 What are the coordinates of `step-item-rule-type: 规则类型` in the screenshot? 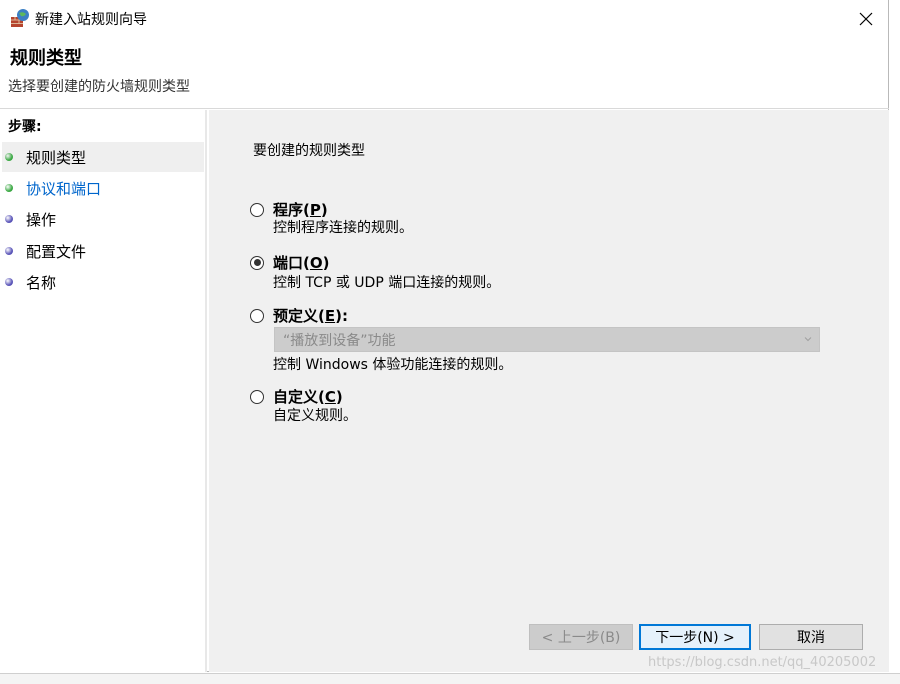 It's located at (103, 157).